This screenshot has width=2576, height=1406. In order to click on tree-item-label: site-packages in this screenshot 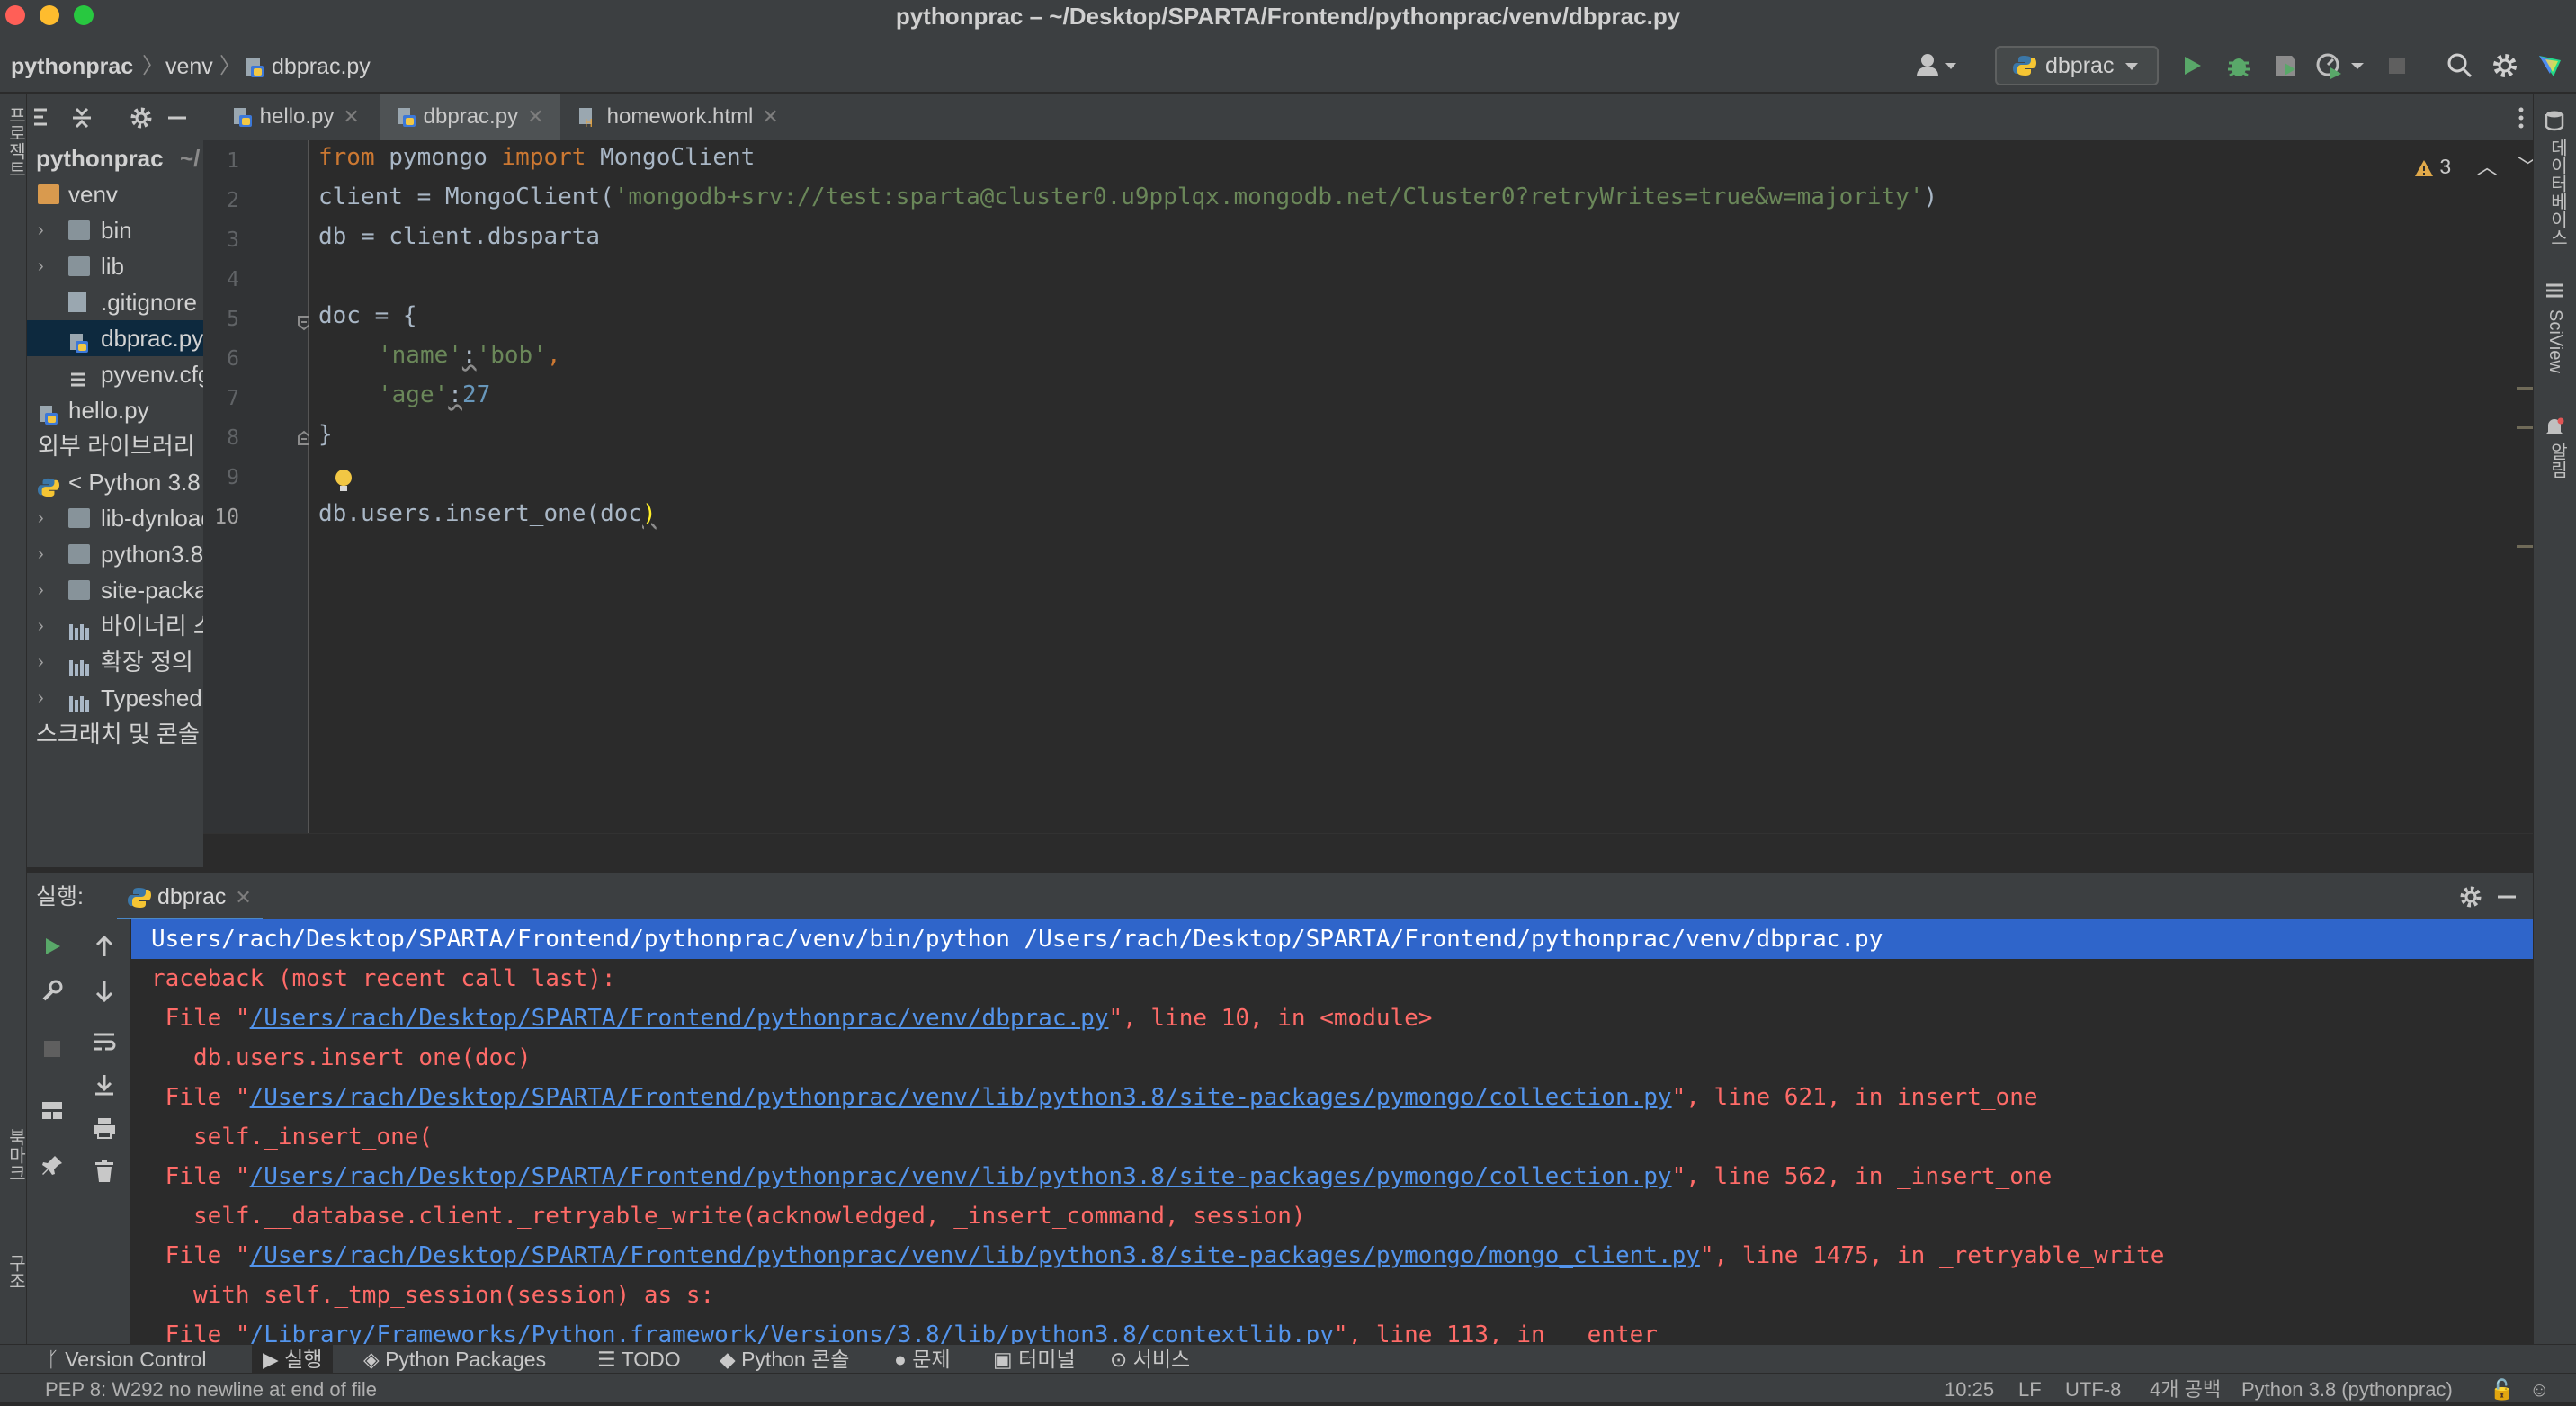, I will do `click(152, 590)`.